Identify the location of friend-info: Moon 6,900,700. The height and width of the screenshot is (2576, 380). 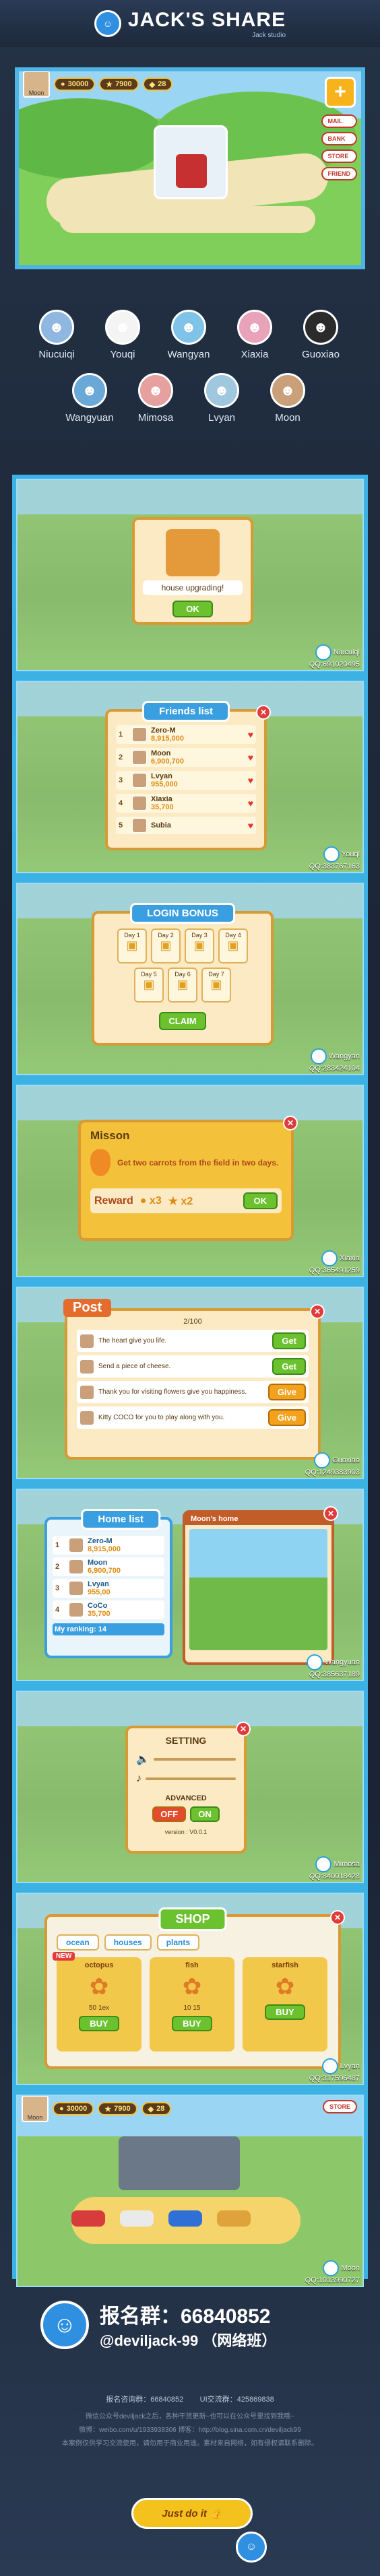
(197, 758).